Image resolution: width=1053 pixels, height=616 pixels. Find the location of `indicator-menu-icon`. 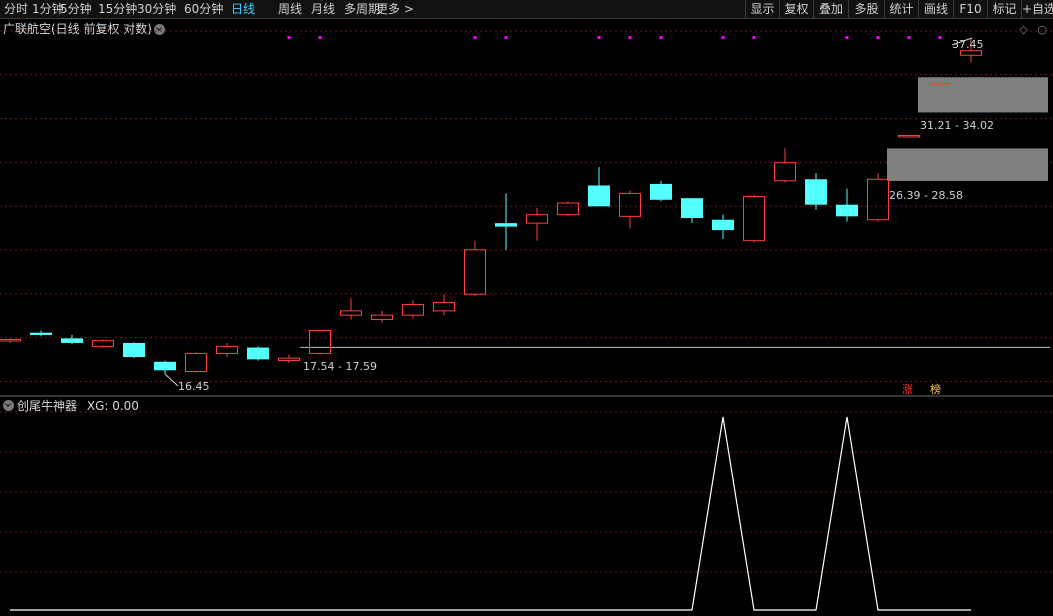

indicator-menu-icon is located at coordinates (8, 405).